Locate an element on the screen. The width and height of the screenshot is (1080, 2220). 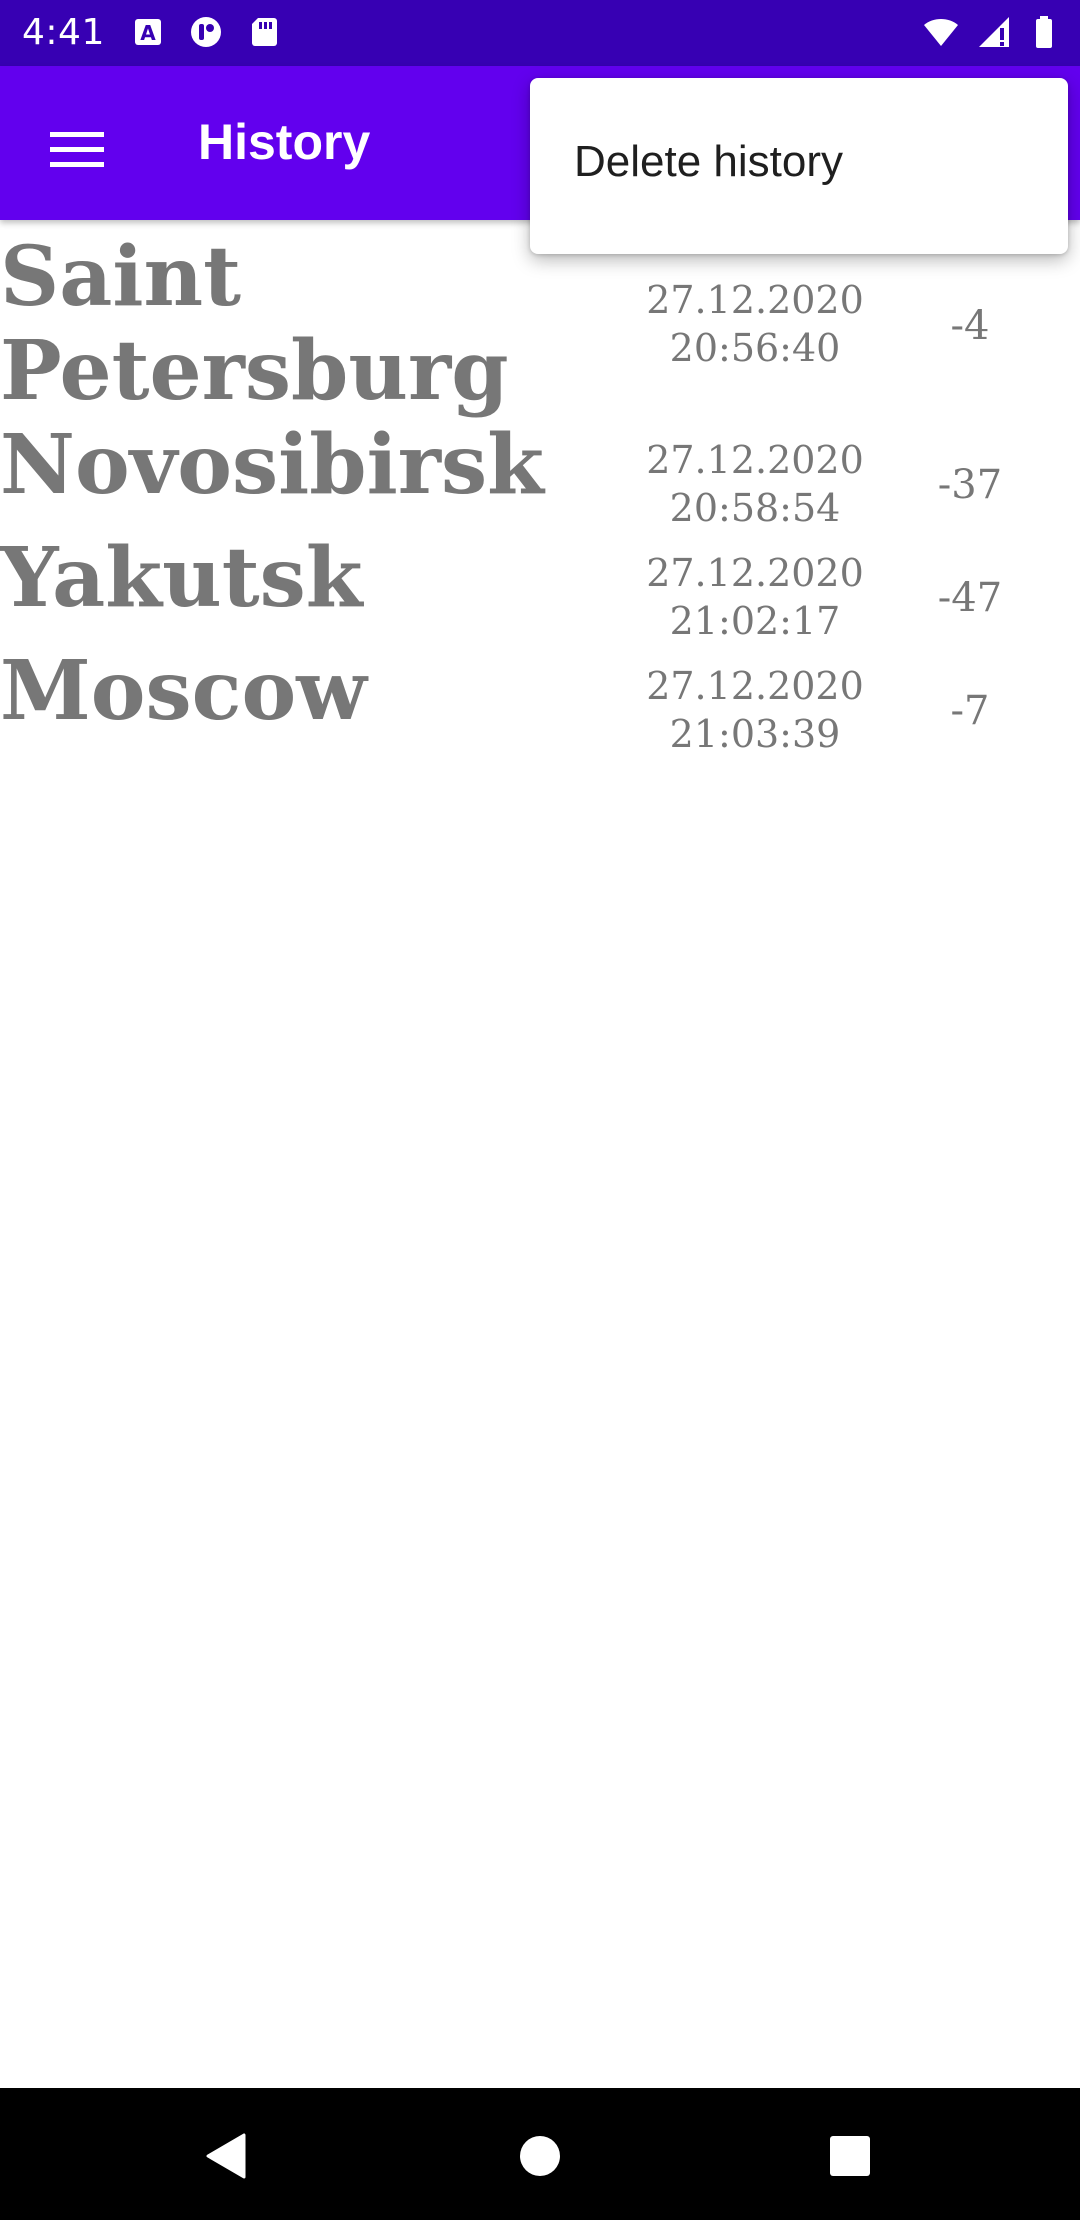
home-icon is located at coordinates (540, 2156).